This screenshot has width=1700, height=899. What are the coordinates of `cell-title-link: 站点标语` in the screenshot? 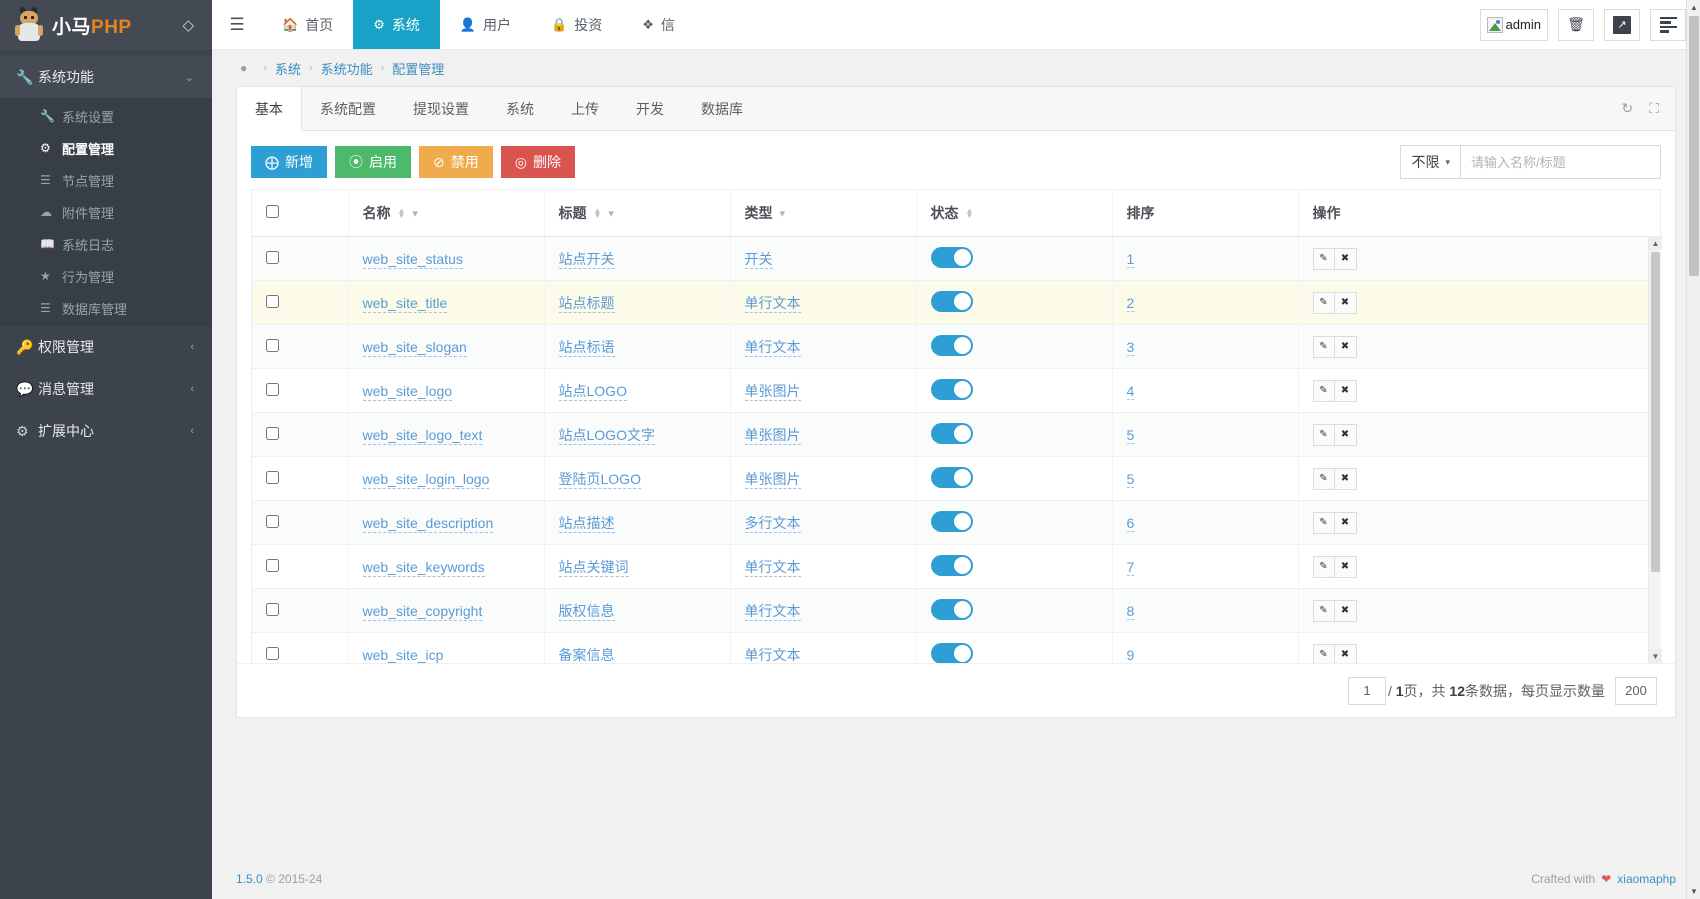 It's located at (586, 347).